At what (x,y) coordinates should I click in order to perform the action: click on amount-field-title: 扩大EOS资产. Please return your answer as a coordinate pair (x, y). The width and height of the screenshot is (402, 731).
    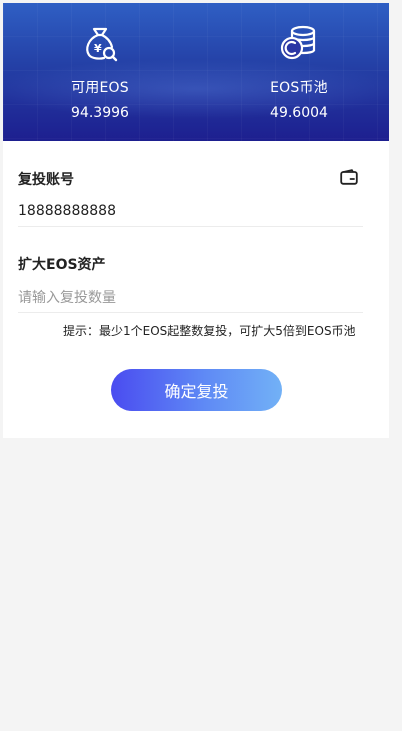
    Looking at the image, I should click on (62, 265).